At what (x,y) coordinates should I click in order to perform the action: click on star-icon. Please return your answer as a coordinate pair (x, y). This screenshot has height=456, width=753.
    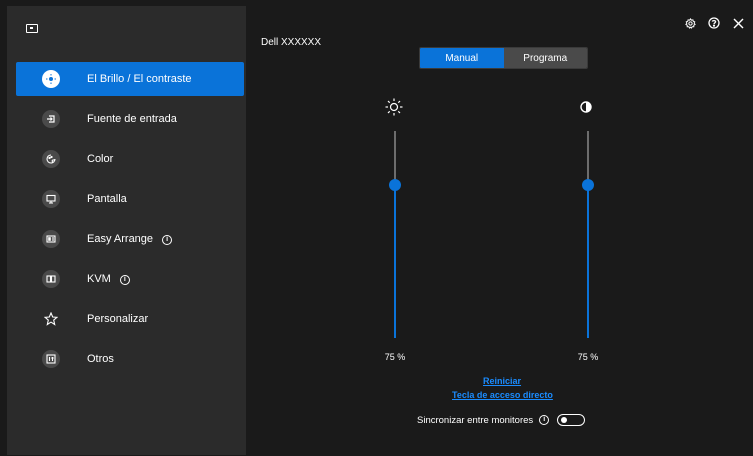
    Looking at the image, I should click on (51, 319).